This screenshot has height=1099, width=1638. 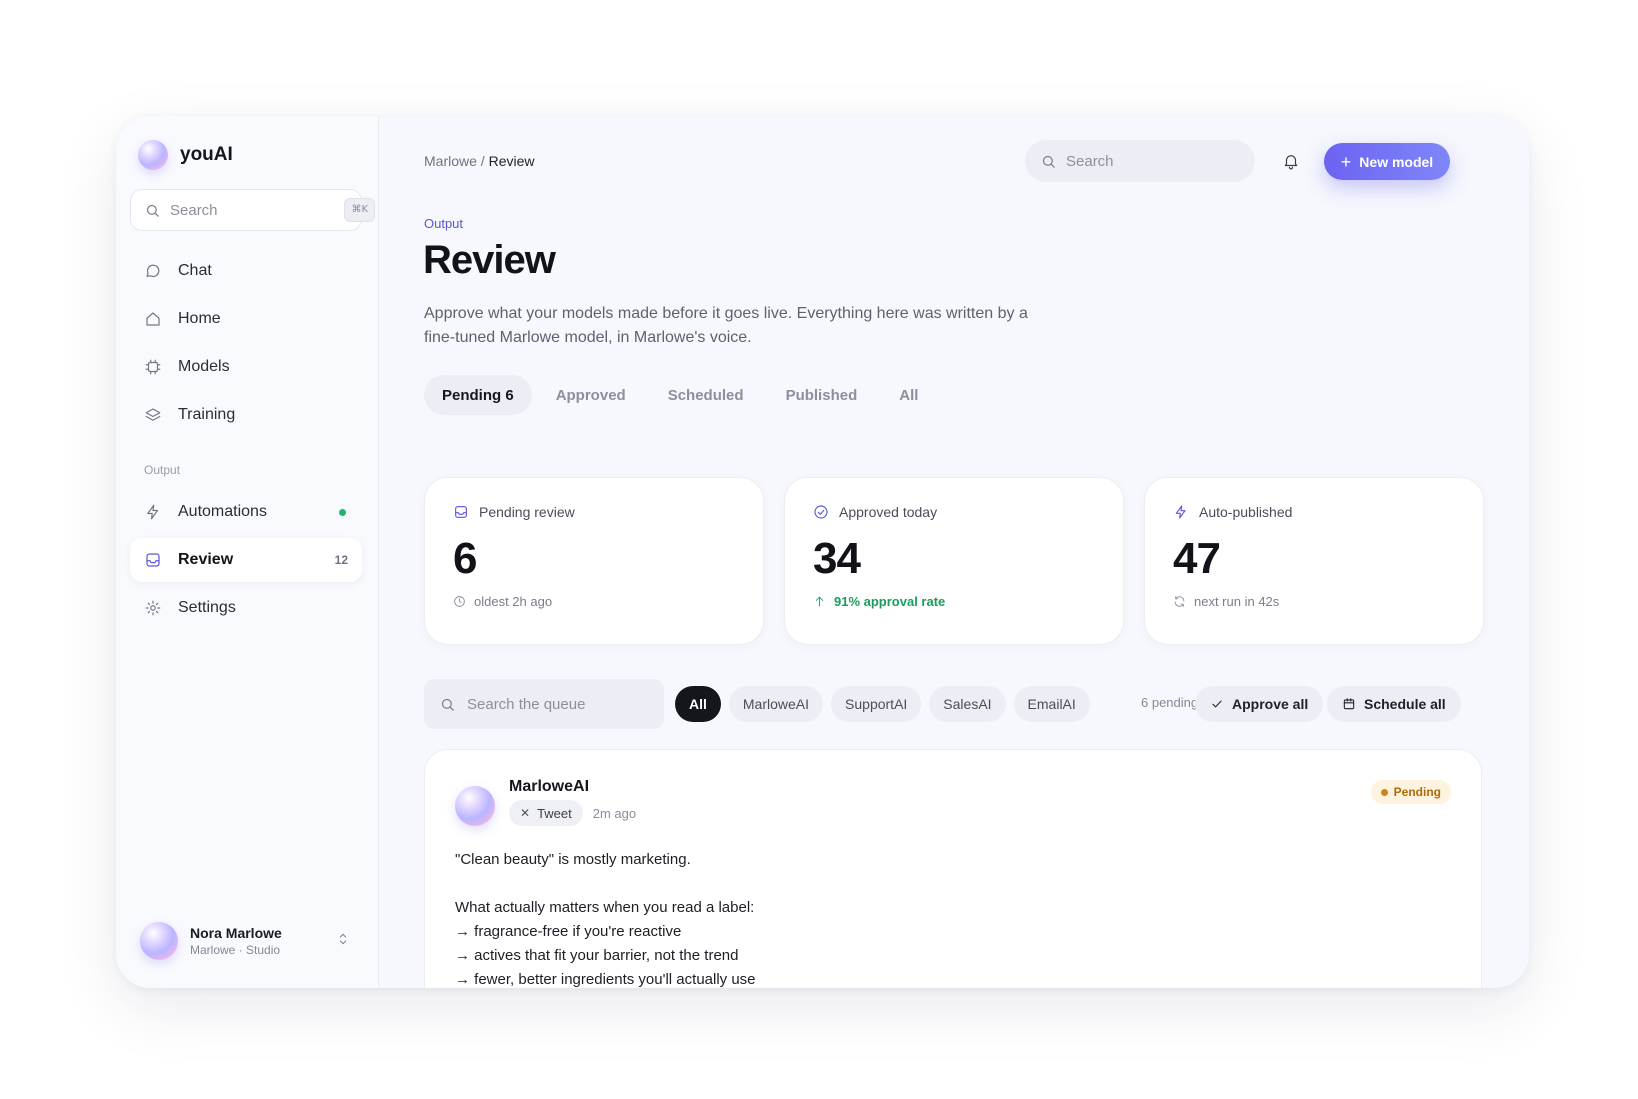 What do you see at coordinates (1384, 792) in the screenshot?
I see `status-dot` at bounding box center [1384, 792].